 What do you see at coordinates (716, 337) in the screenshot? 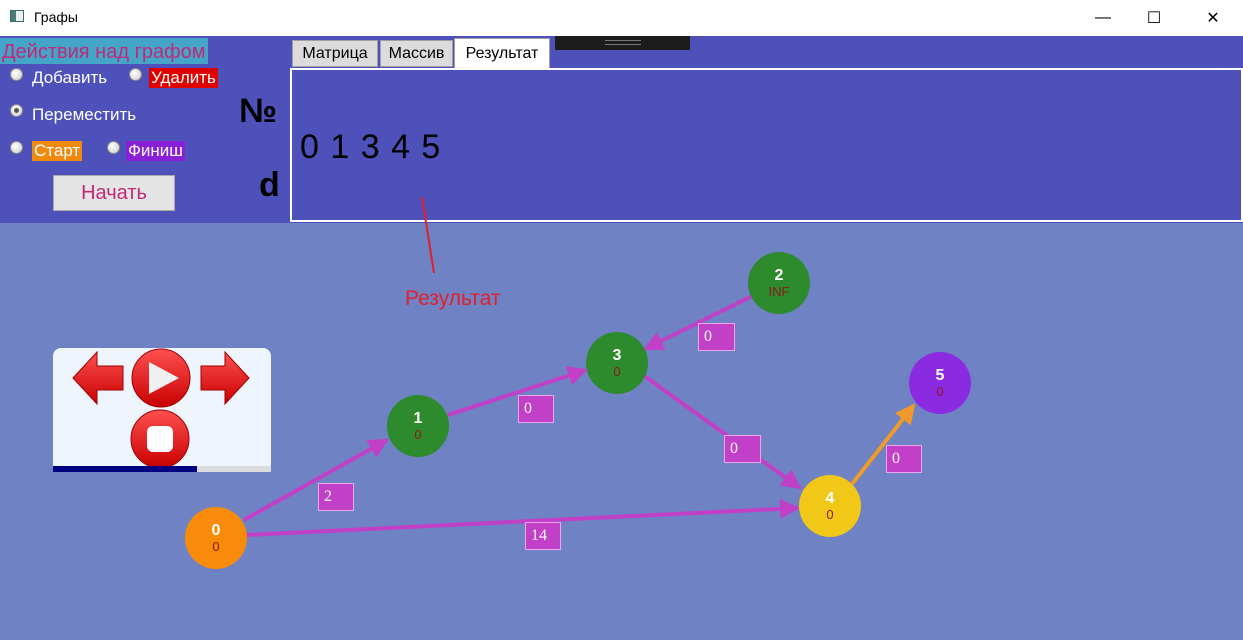
I see `edge-weight-2-3: 0` at bounding box center [716, 337].